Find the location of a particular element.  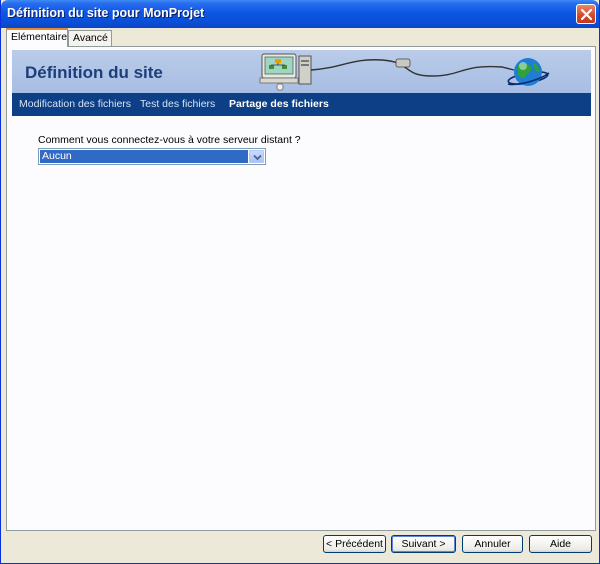

tab-basic: Elémentaire is located at coordinates (37, 37).